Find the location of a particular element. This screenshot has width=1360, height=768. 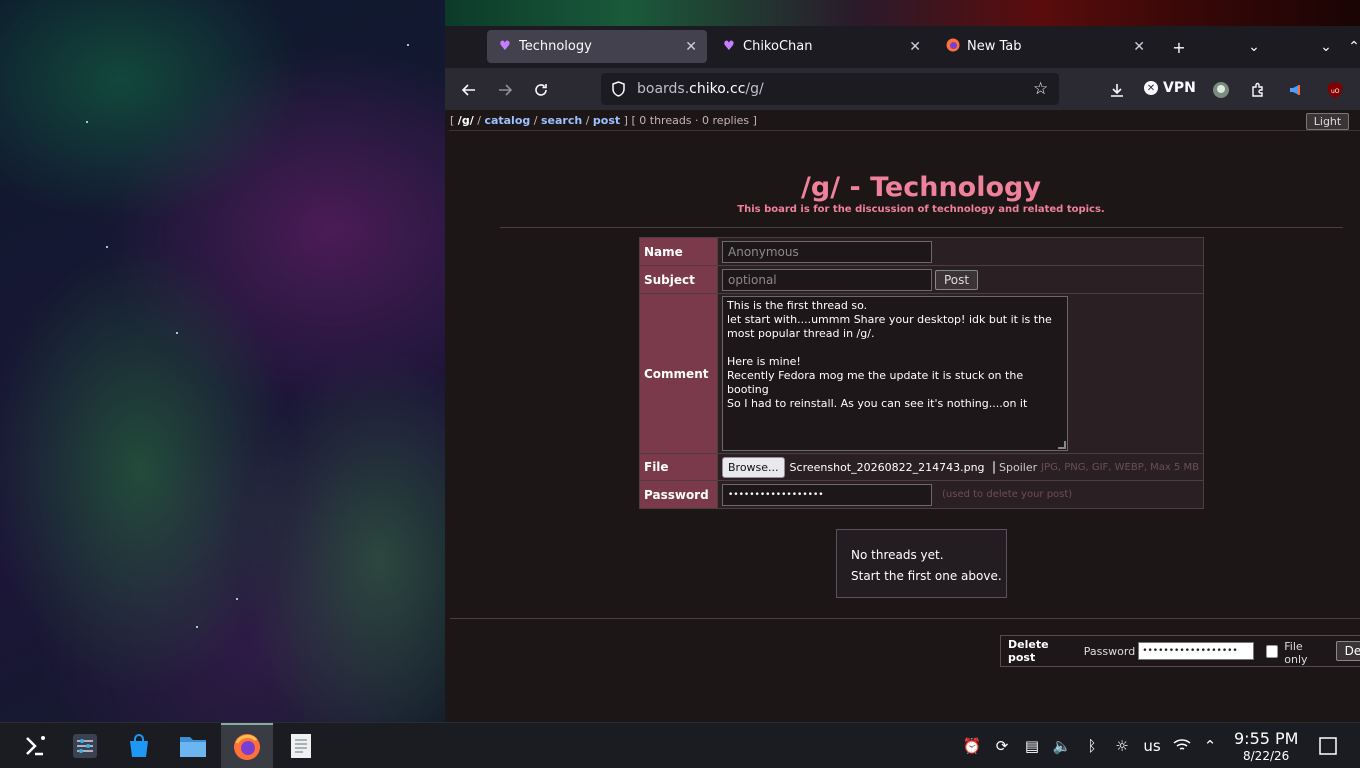

selected-file-name: Screenshot_20260822_214743.png is located at coordinates (887, 467).